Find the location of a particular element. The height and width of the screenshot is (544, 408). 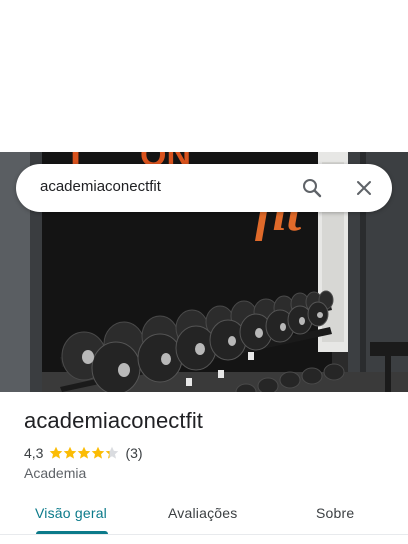

rating-stars is located at coordinates (84, 453).